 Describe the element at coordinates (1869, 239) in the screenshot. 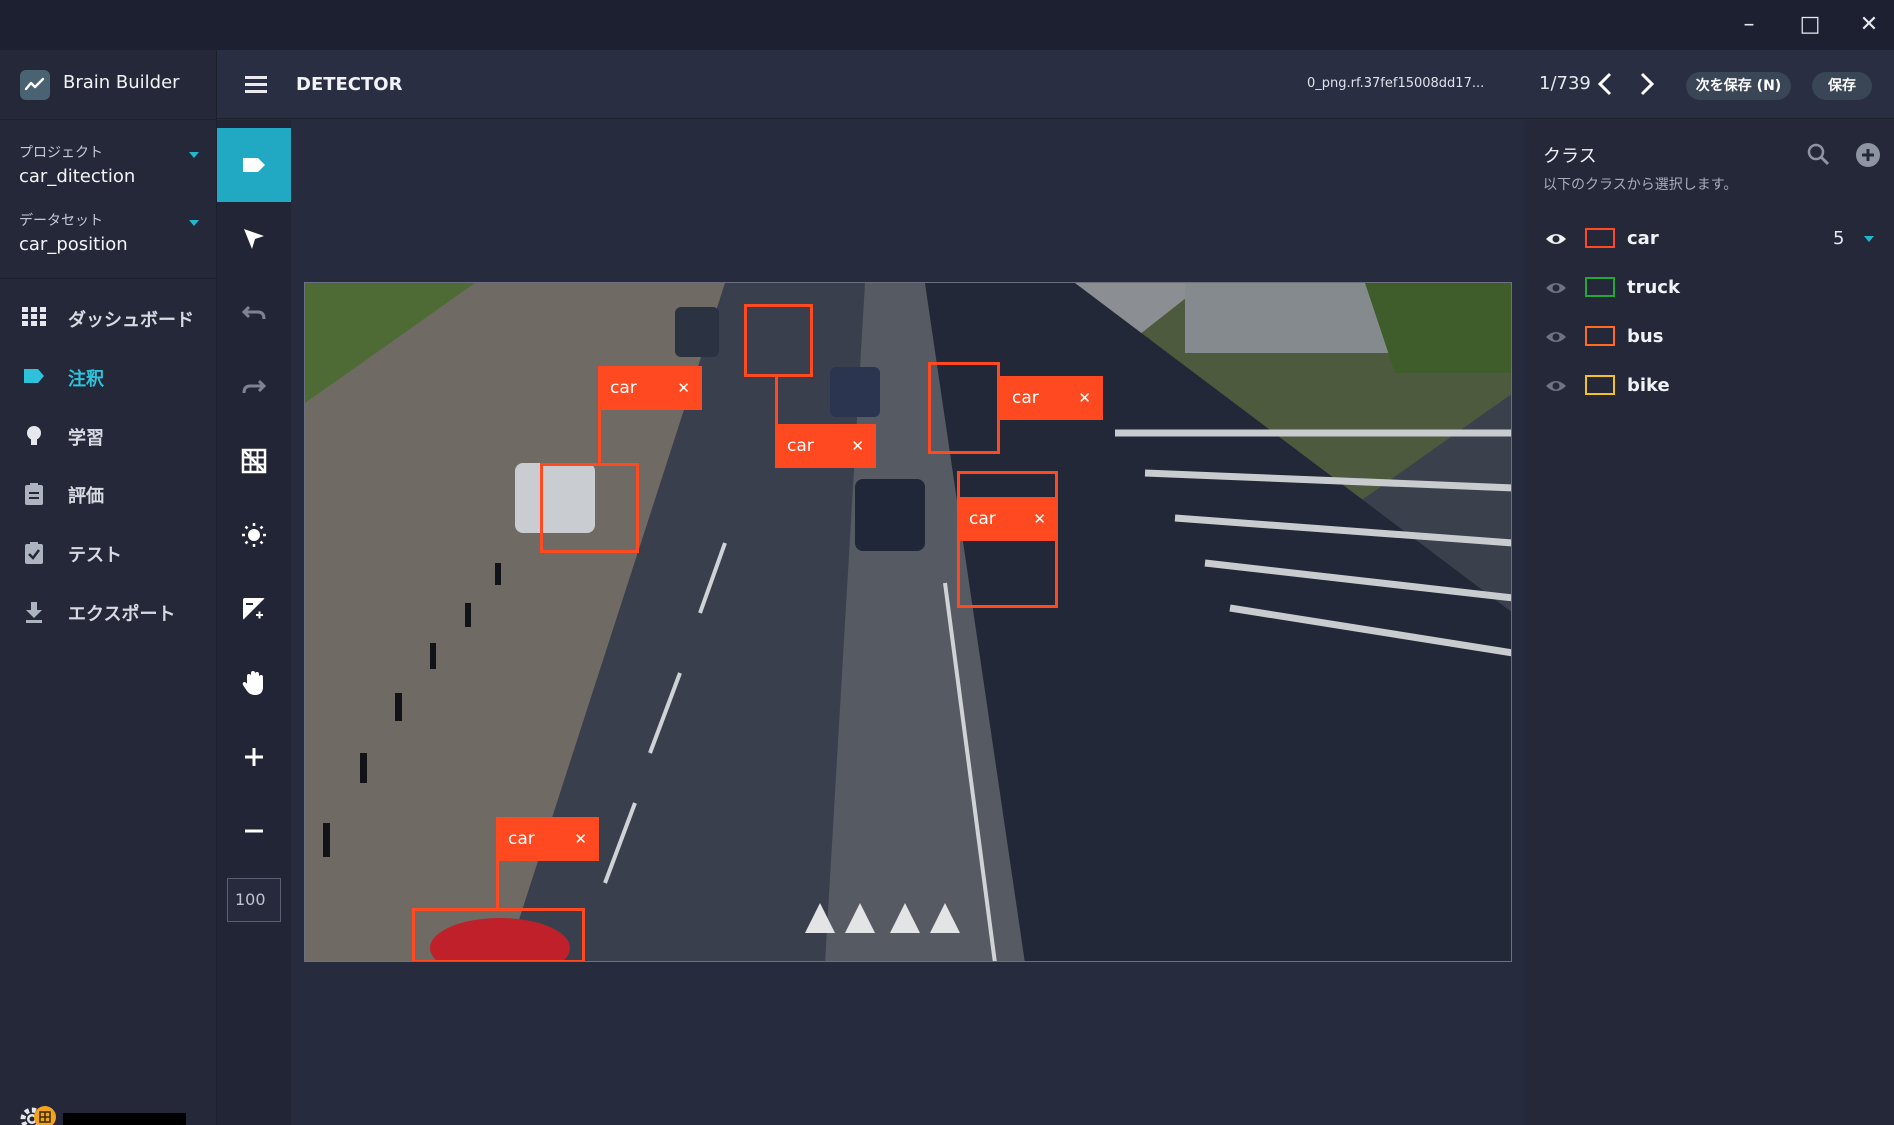

I see `class-expand-caret-icon` at that location.